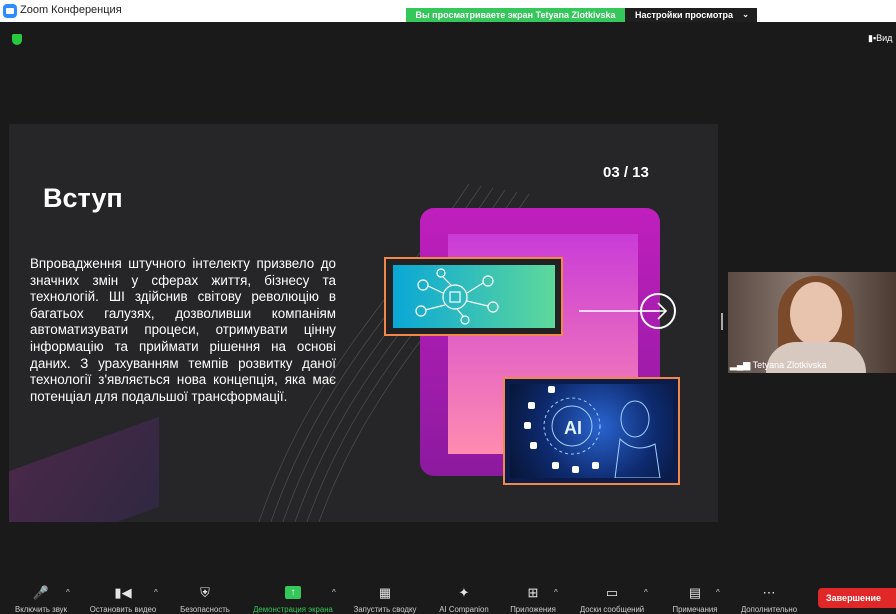 Image resolution: width=896 pixels, height=614 pixels. What do you see at coordinates (619, 311) in the screenshot?
I see `arrow-line` at bounding box center [619, 311].